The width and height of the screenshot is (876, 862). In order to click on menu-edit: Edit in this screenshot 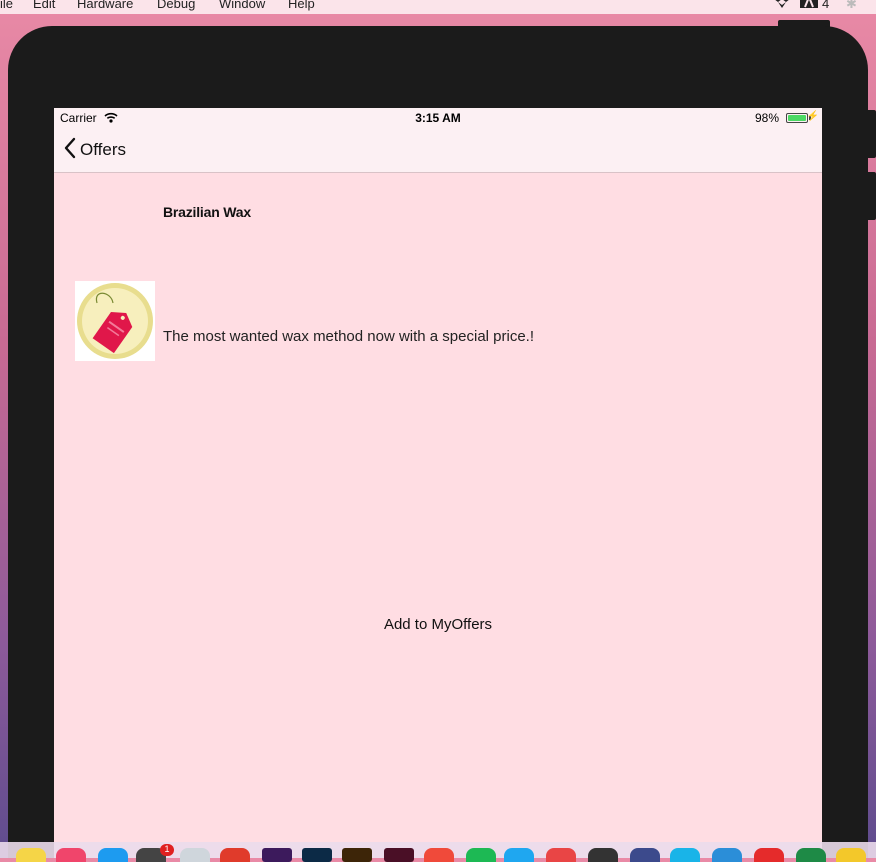, I will do `click(44, 5)`.